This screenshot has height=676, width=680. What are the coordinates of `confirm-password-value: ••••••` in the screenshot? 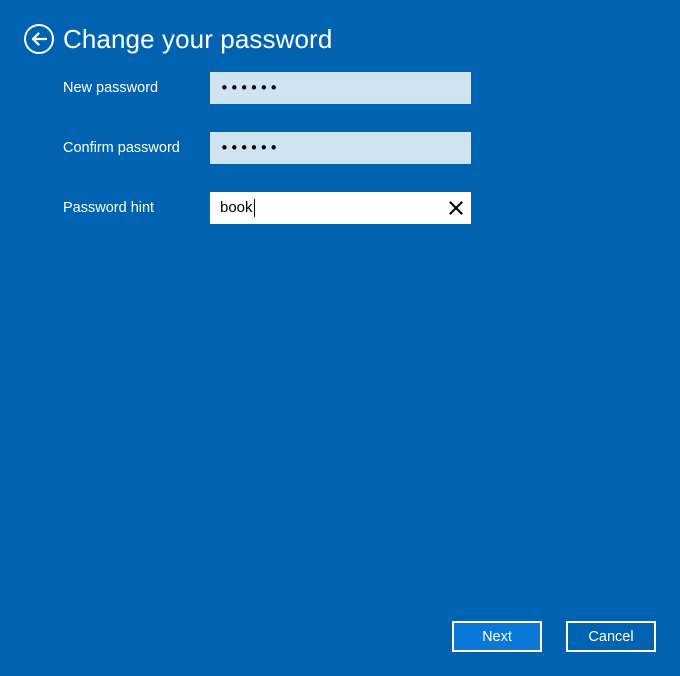 It's located at (250, 148).